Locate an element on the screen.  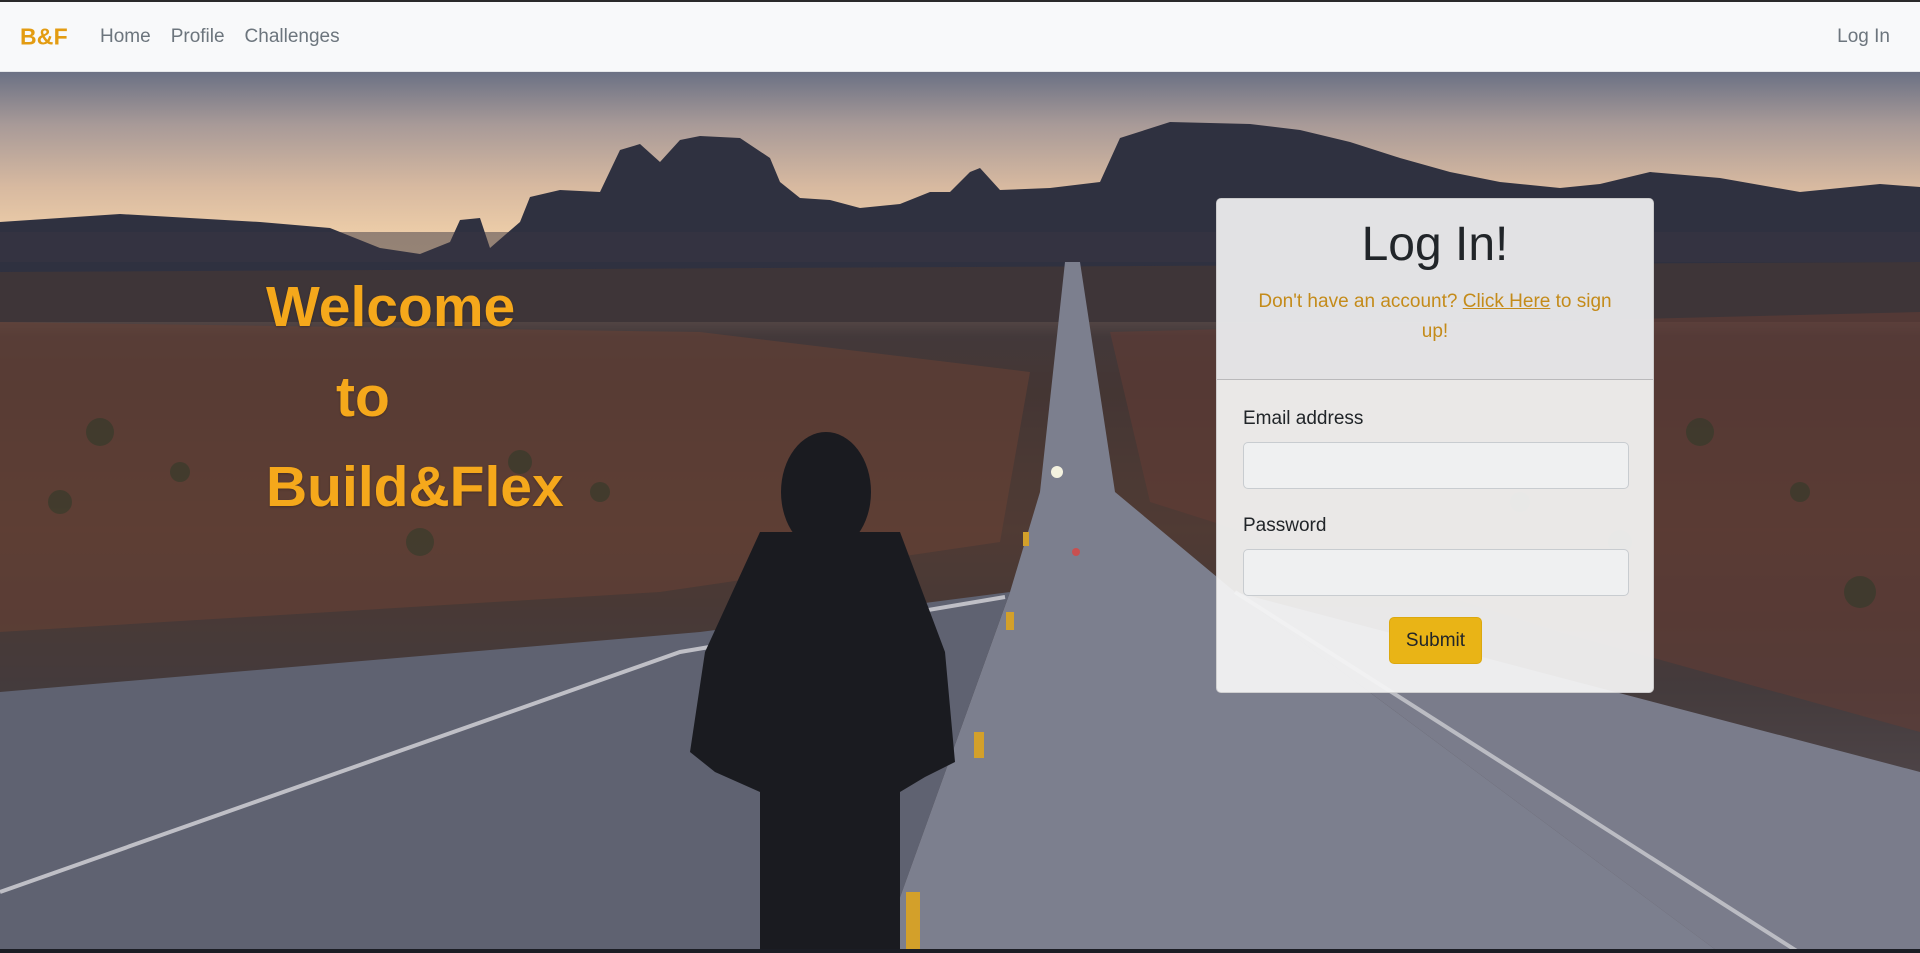
nav-challenges-link: Challenges is located at coordinates (292, 37).